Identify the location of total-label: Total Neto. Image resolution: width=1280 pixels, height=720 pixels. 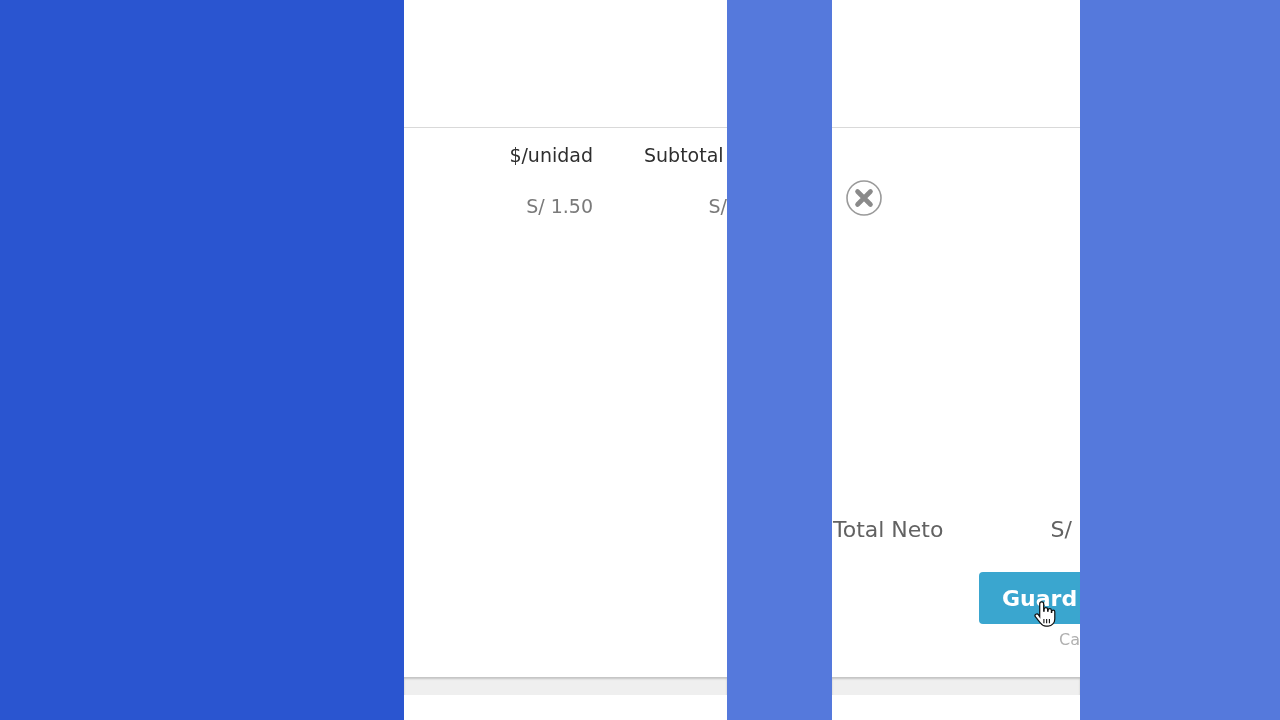
(888, 529).